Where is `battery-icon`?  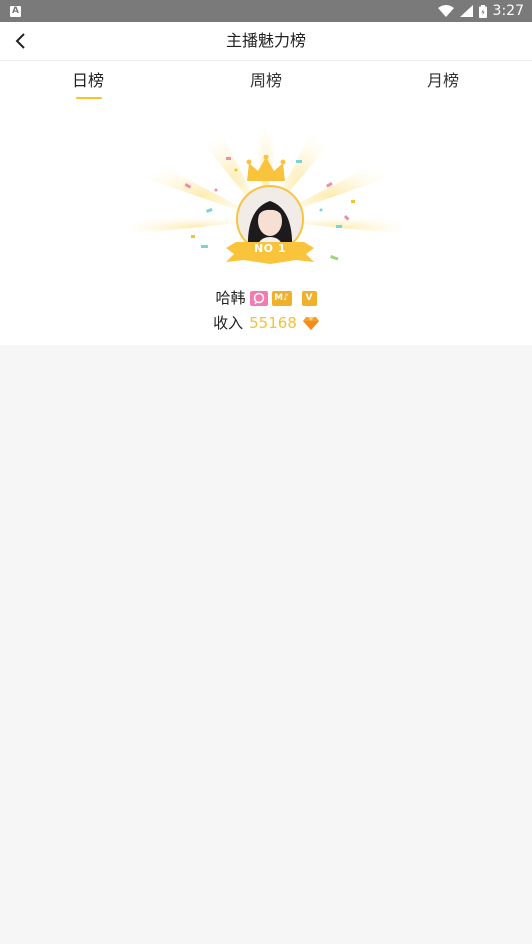 battery-icon is located at coordinates (482, 11).